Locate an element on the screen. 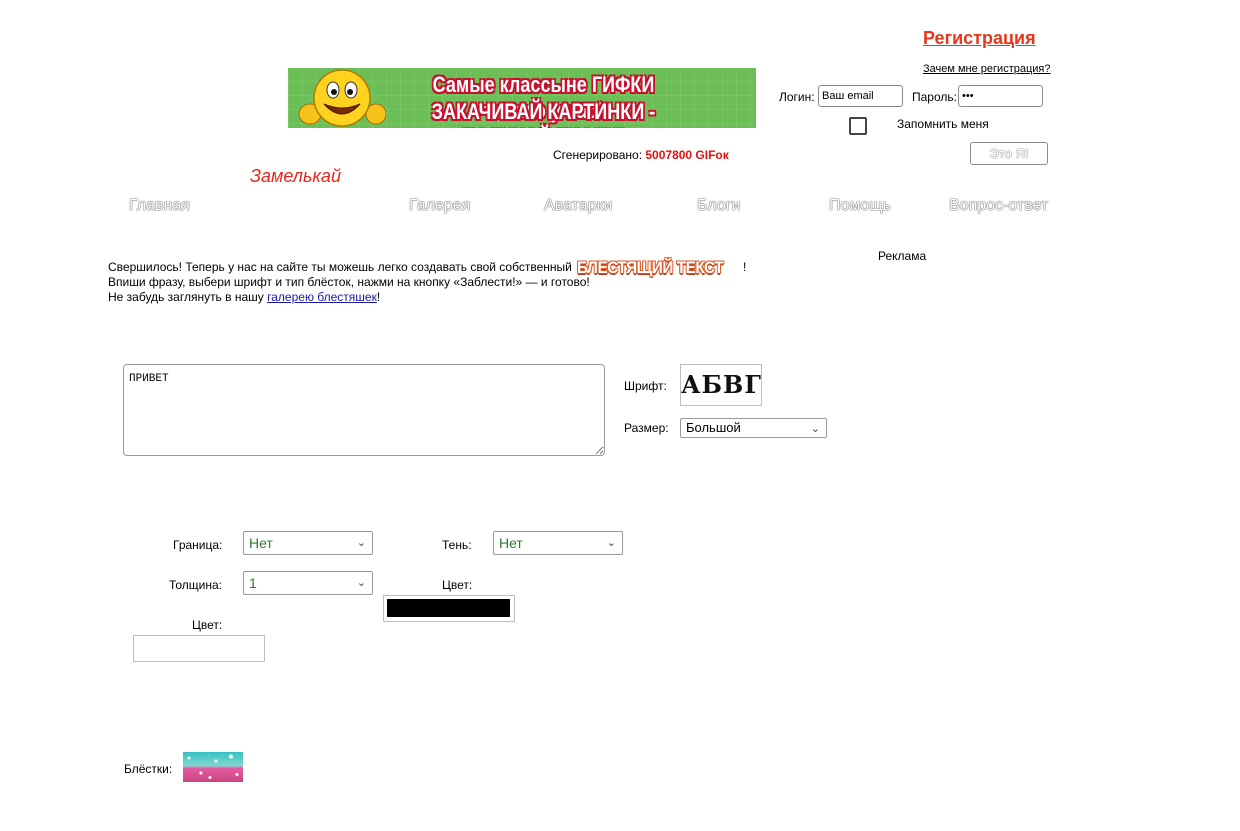 This screenshot has width=1240, height=831. banner-line-2: ЗАКАЧИВАЙ КАРТИНКИ - ПОЛУЧАЙ ГИФКИ! is located at coordinates (543, 113).